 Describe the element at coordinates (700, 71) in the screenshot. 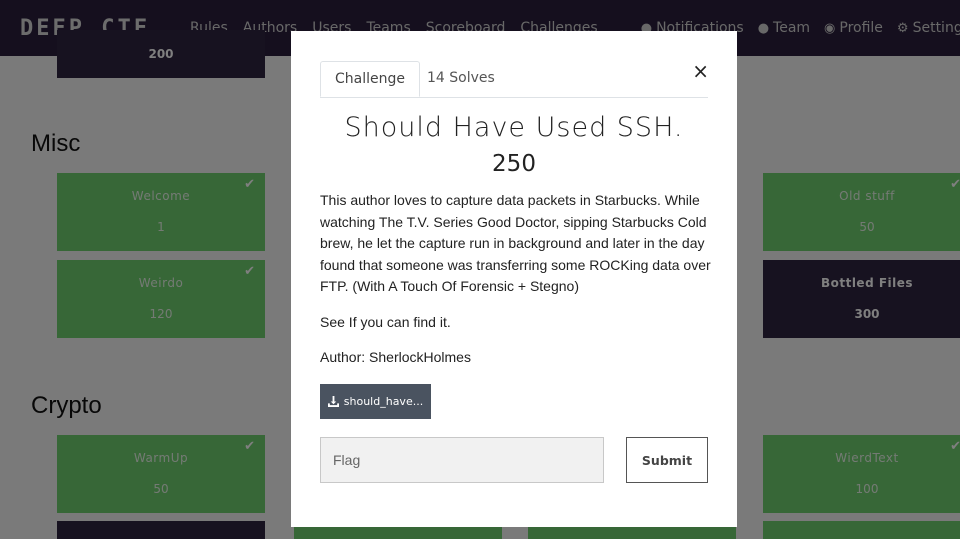

I see `close-icon: ×` at that location.